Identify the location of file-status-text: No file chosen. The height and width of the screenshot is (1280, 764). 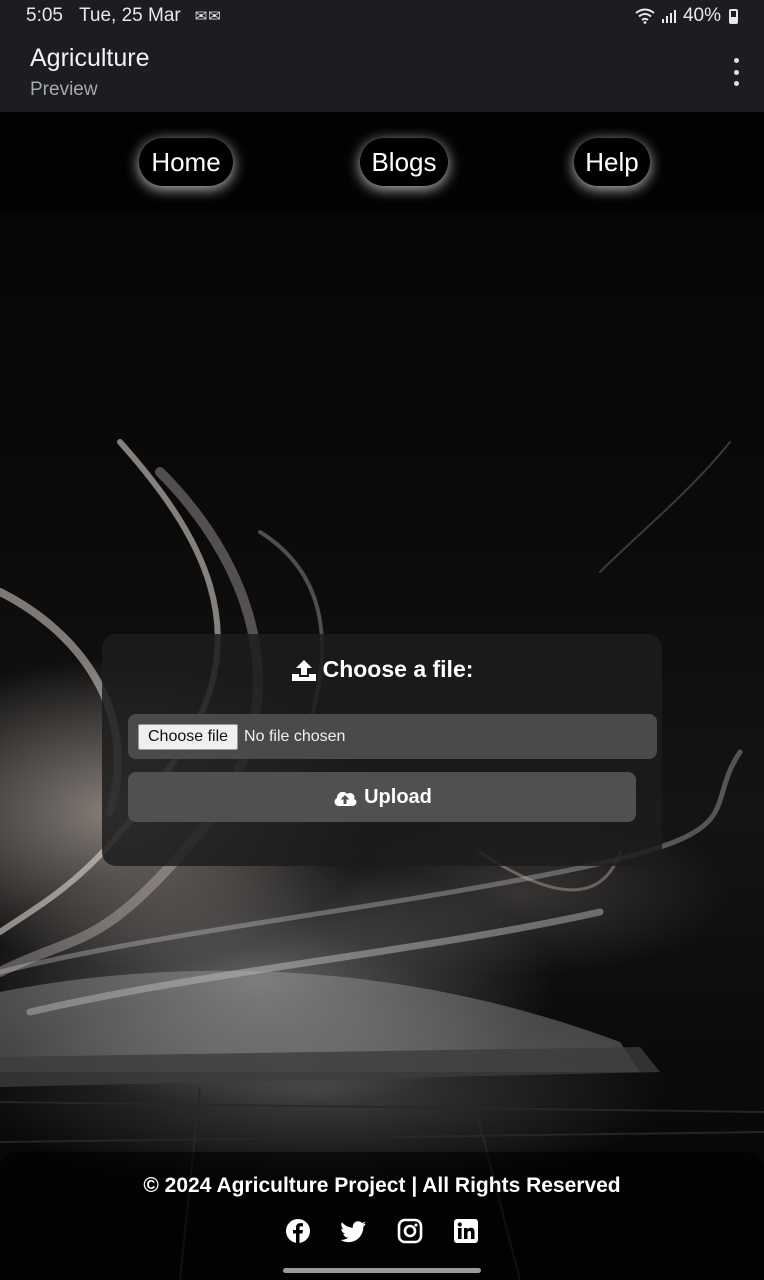
(295, 736).